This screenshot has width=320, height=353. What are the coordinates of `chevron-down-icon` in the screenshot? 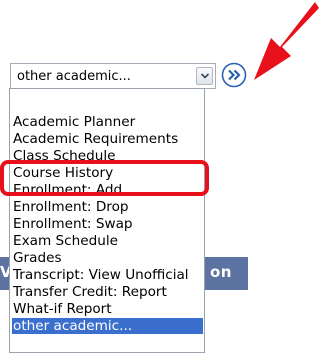 It's located at (204, 76).